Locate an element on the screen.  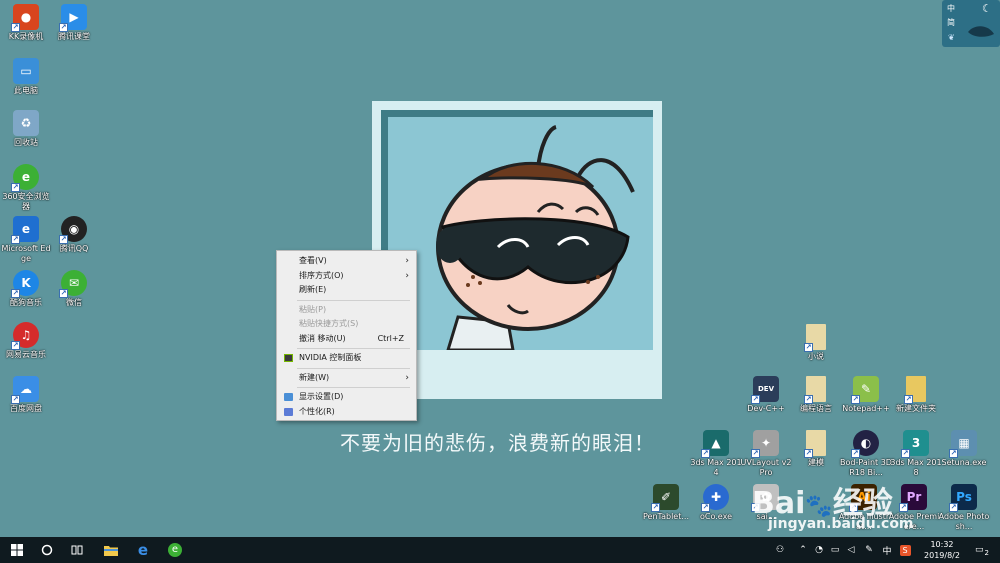
desktop-icon-novel: ↗ 小说 is located at coordinates (816, 343).